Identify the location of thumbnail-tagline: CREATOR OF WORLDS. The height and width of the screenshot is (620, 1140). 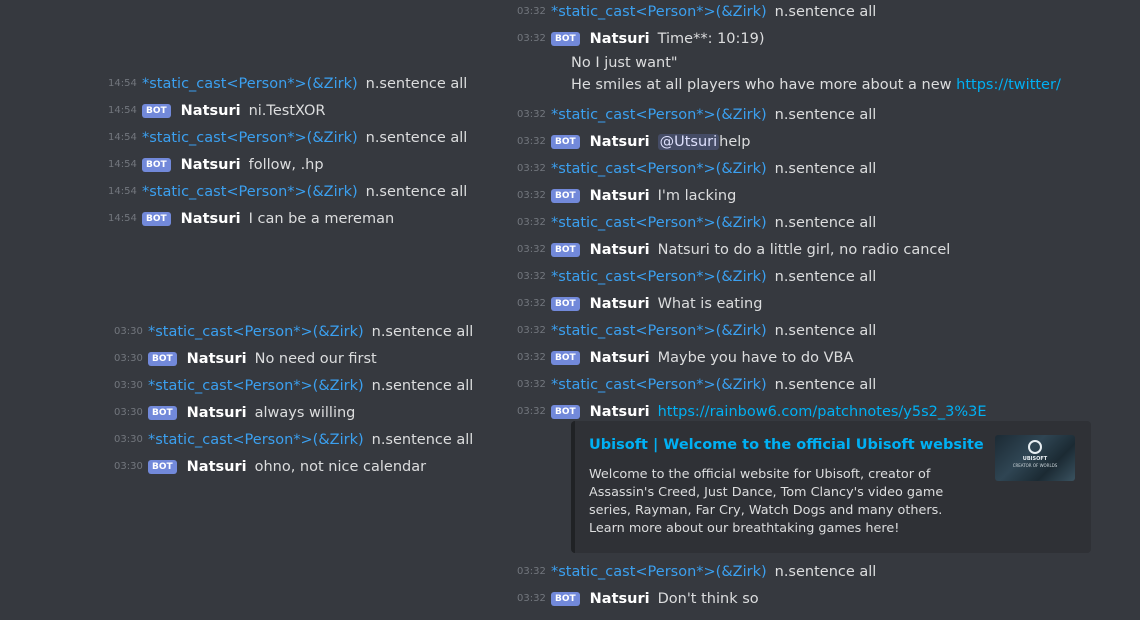
(1035, 465).